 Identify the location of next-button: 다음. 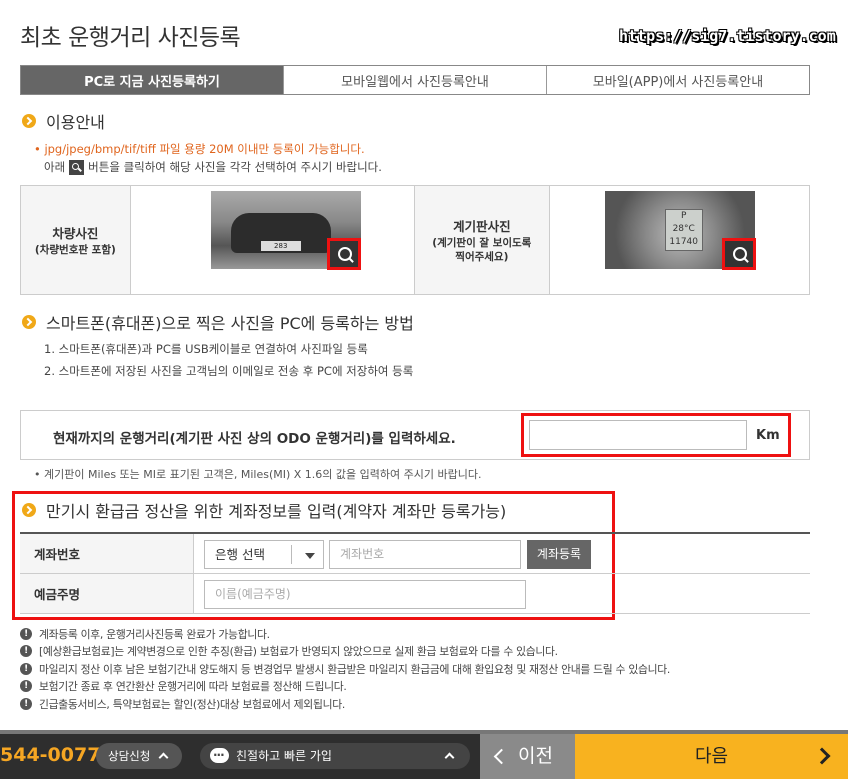
(711, 756).